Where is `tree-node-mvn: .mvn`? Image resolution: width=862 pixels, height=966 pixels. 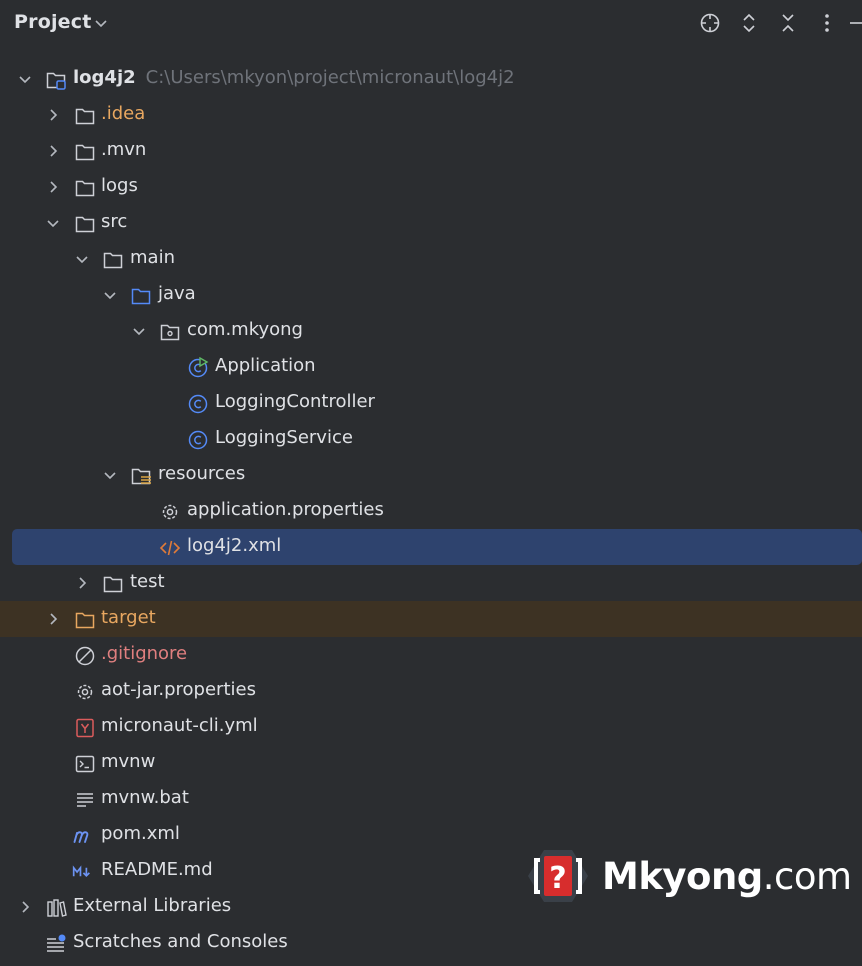
tree-node-mvn: .mvn is located at coordinates (431, 151).